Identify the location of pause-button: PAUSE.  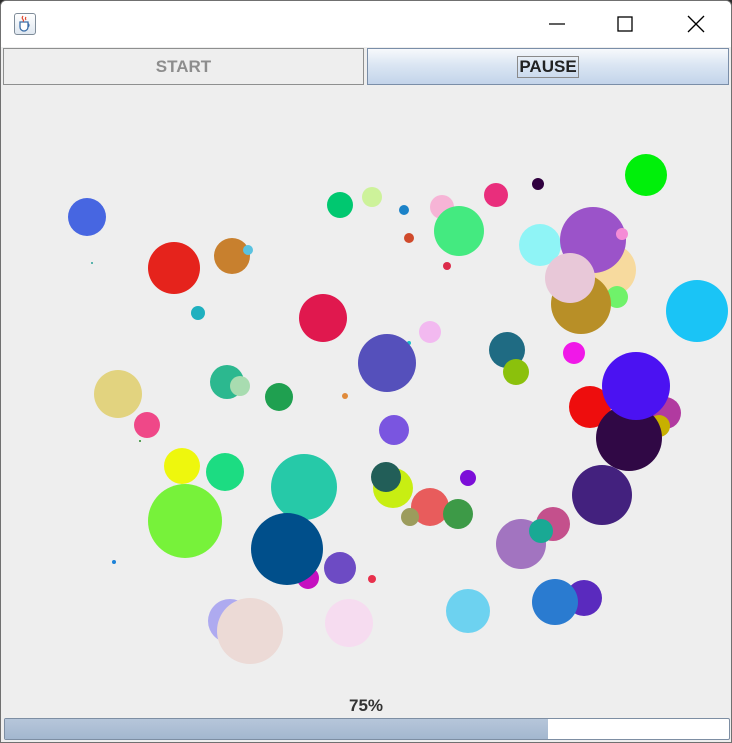
(548, 66).